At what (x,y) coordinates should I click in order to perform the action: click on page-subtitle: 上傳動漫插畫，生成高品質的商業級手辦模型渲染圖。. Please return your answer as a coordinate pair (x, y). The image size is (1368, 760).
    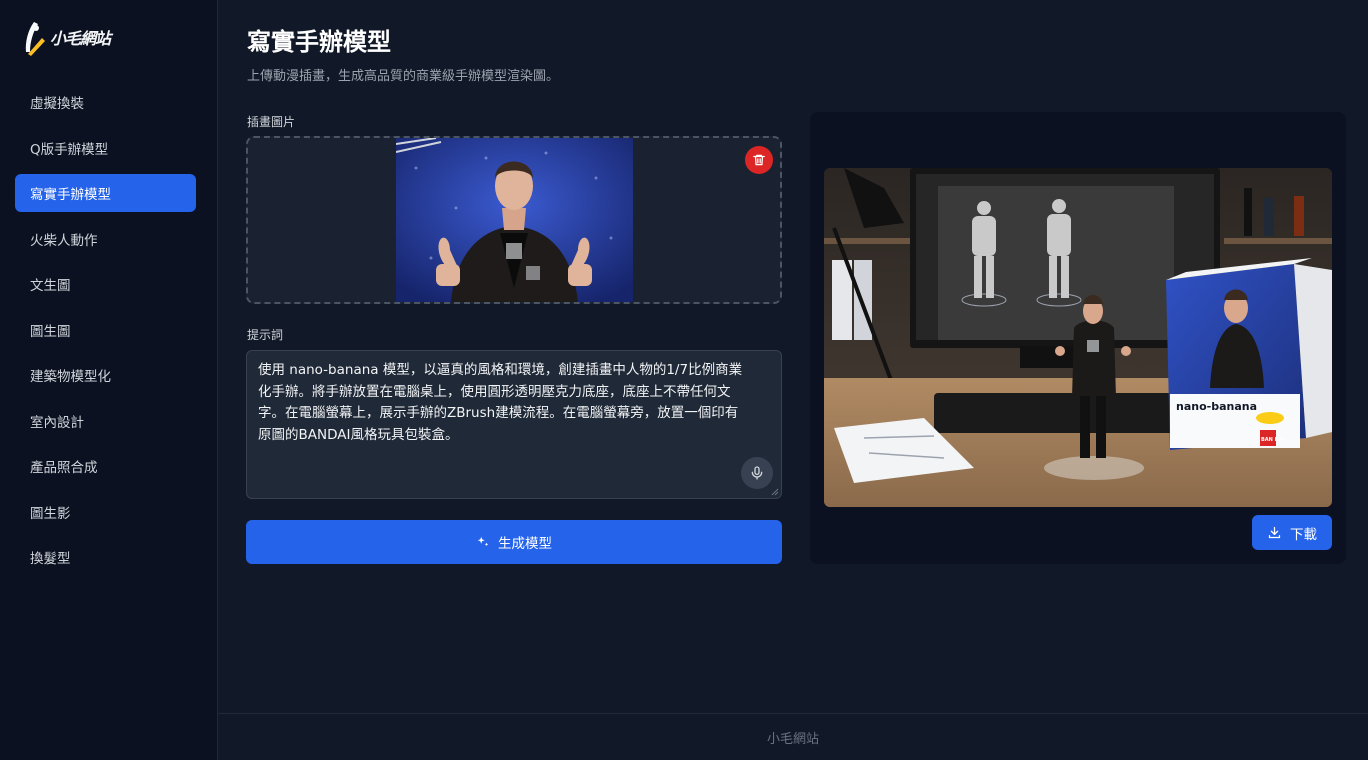
    Looking at the image, I should click on (403, 76).